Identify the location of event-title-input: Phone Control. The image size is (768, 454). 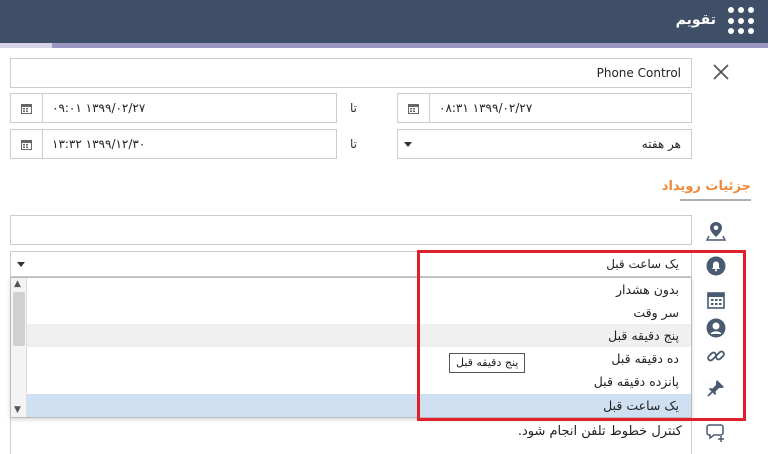
(351, 73).